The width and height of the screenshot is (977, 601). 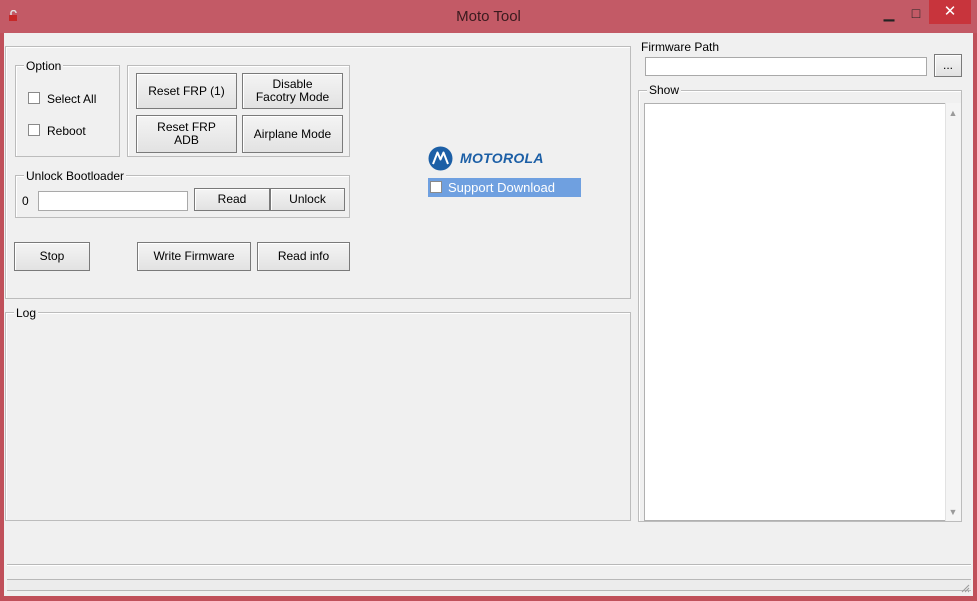 I want to click on scroll-down-icon: ▼, so click(x=953, y=512).